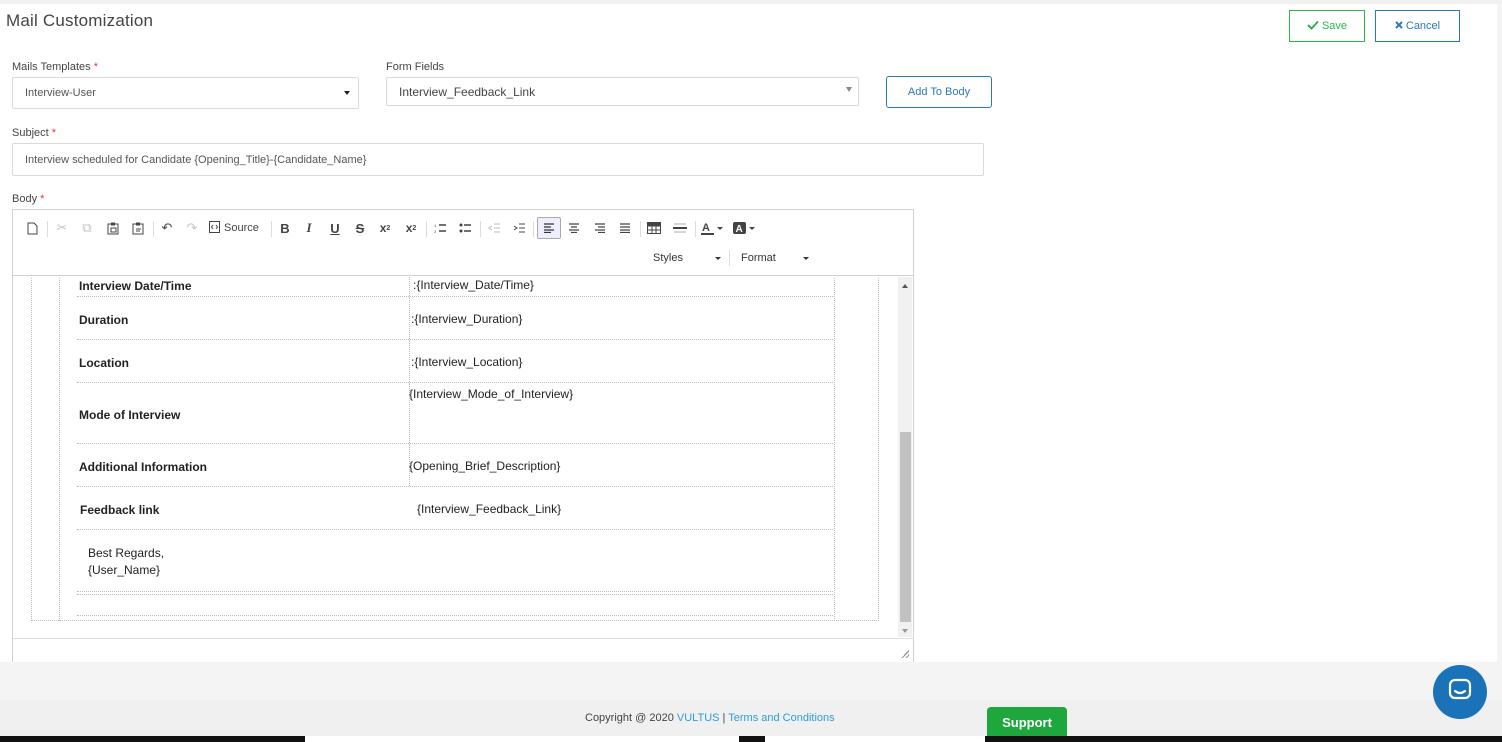 This screenshot has width=1502, height=742. What do you see at coordinates (758, 258) in the screenshot?
I see `format-label: Format` at bounding box center [758, 258].